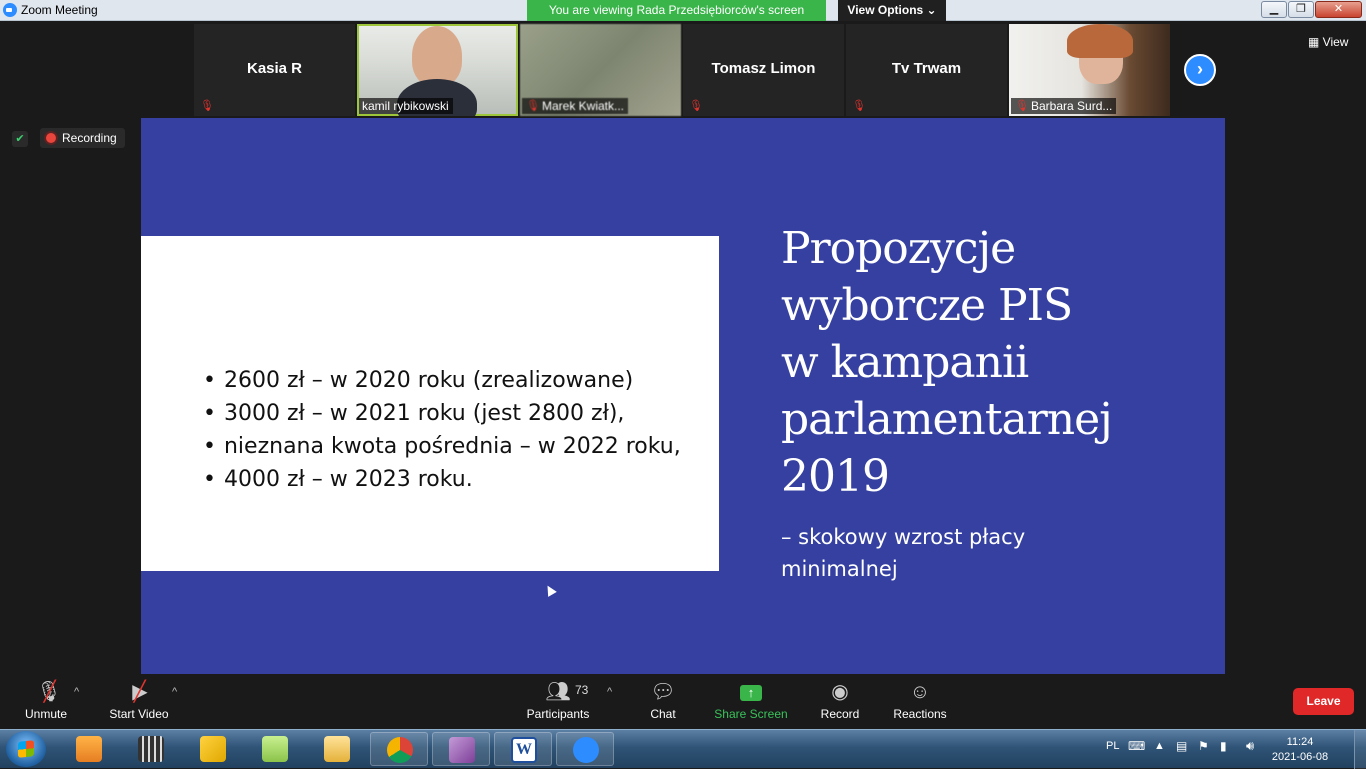 The image size is (1366, 769). What do you see at coordinates (437, 56) in the screenshot?
I see `participant-video-person` at bounding box center [437, 56].